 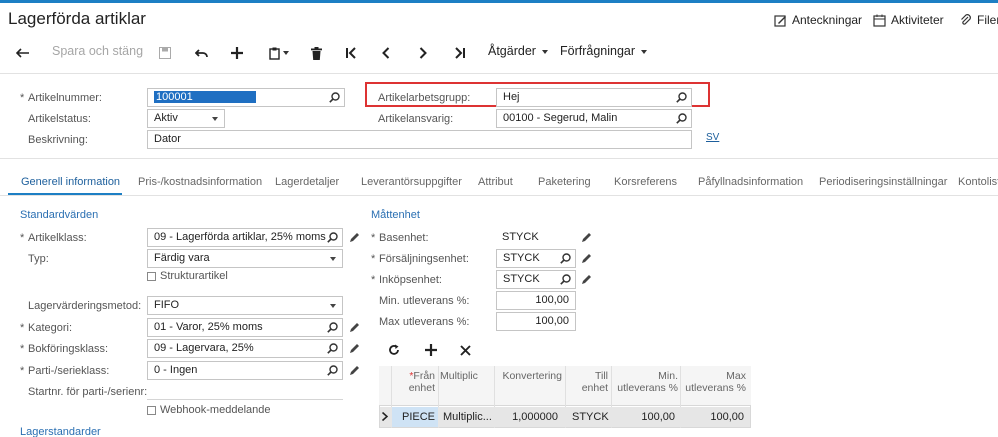 I want to click on back-arrow-icon, so click(x=22, y=53).